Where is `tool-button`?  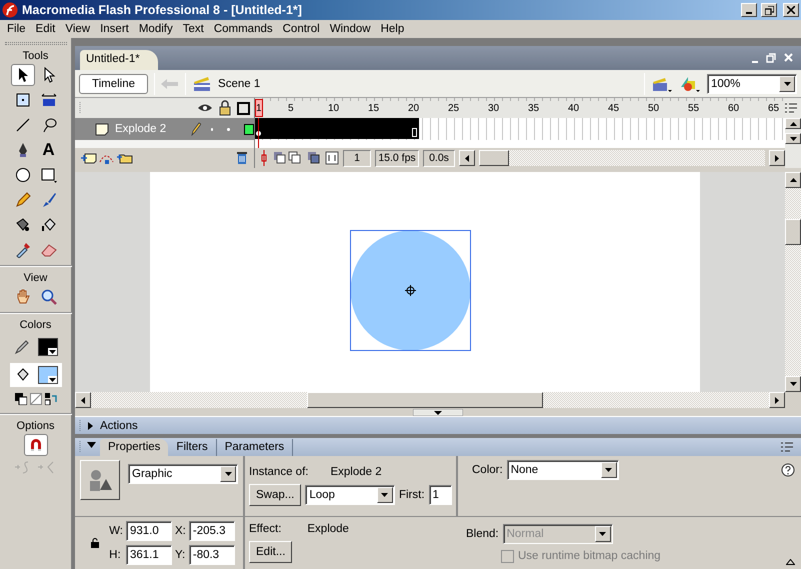
tool-button is located at coordinates (22, 75).